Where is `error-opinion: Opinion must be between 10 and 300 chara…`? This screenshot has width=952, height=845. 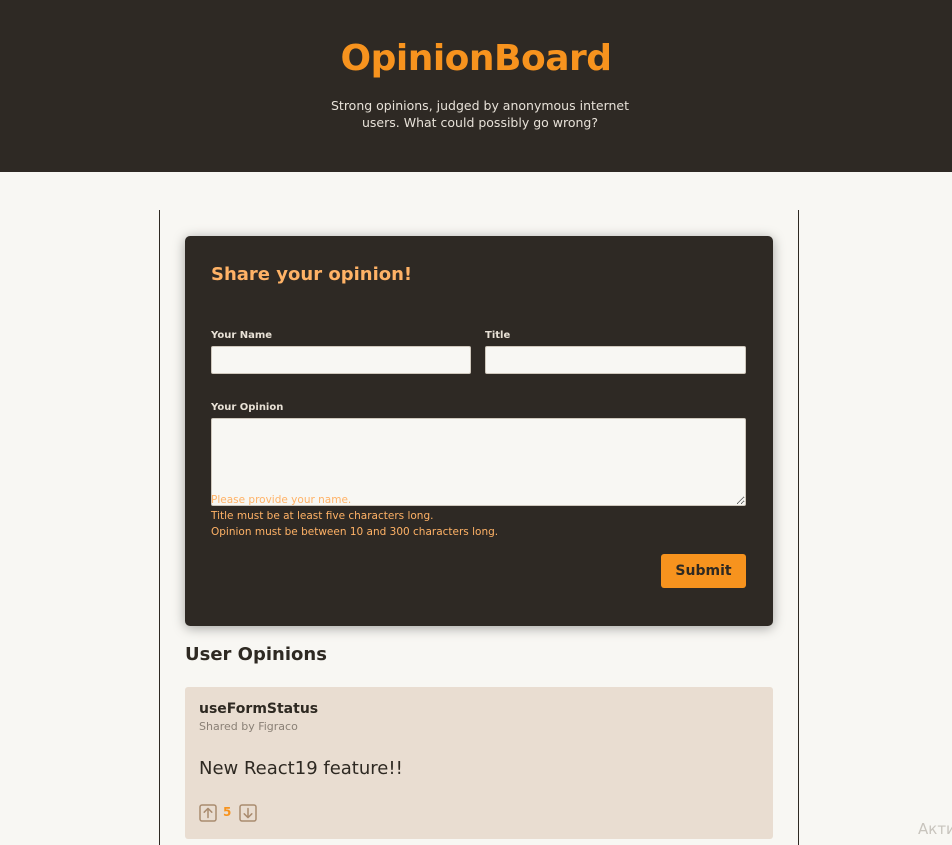
error-opinion: Opinion must be between 10 and 300 chara… is located at coordinates (355, 532).